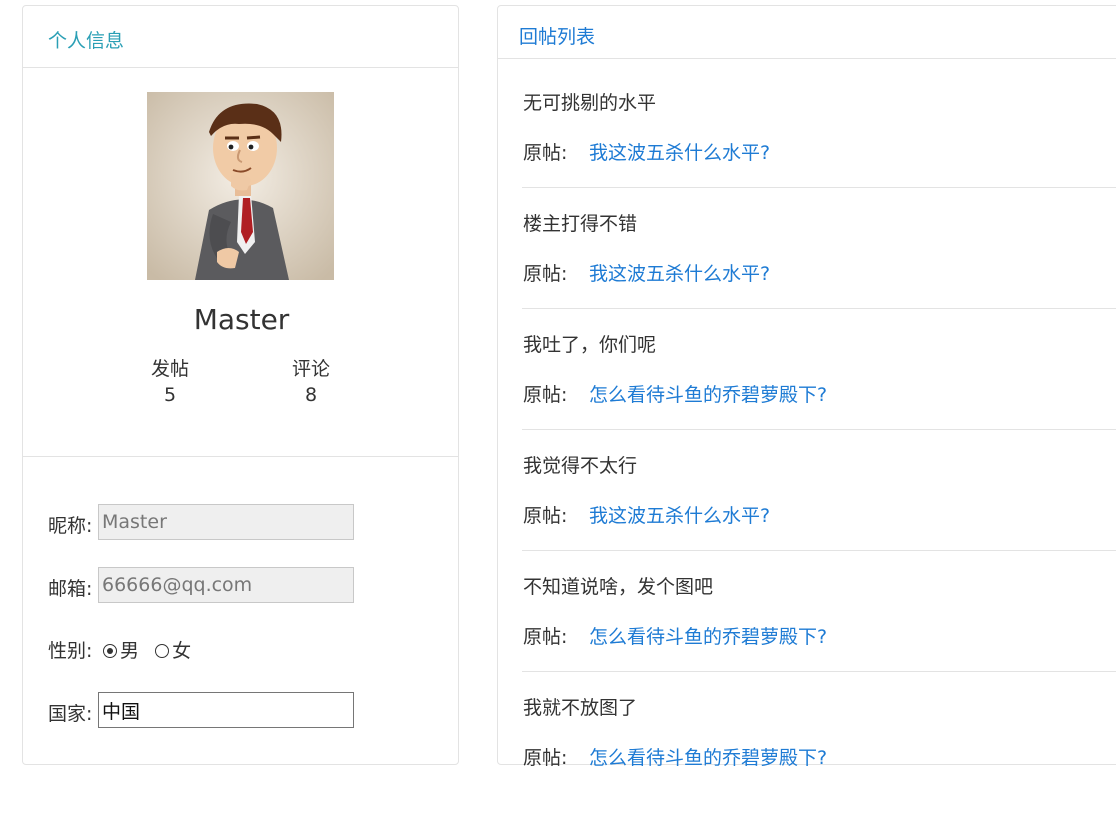 Image resolution: width=1116 pixels, height=814 pixels. Describe the element at coordinates (70, 714) in the screenshot. I see `country-label: 国家:` at that location.